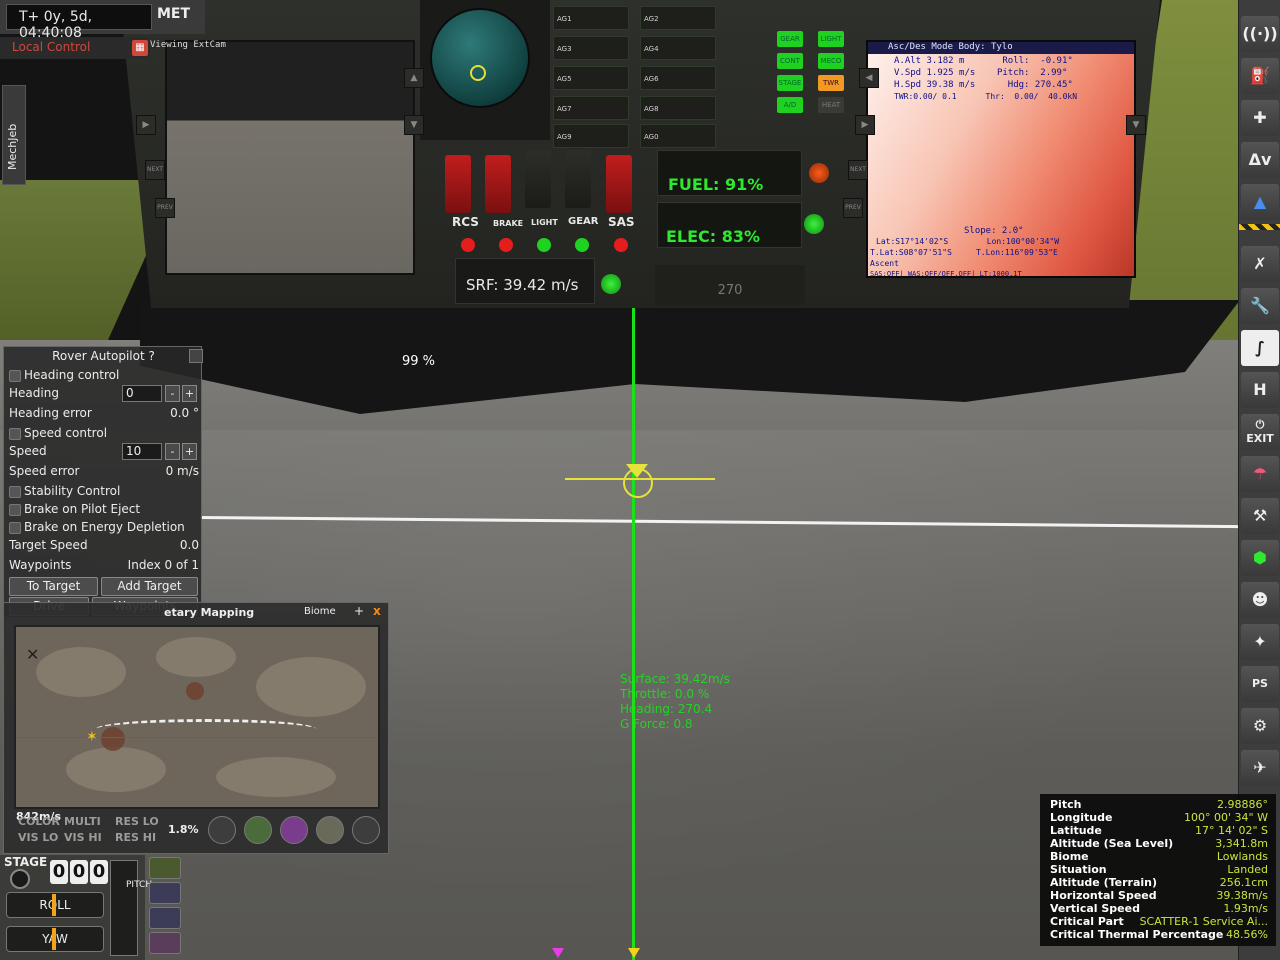  Describe the element at coordinates (15, 492) in the screenshot. I see `stability-checkbox` at that location.